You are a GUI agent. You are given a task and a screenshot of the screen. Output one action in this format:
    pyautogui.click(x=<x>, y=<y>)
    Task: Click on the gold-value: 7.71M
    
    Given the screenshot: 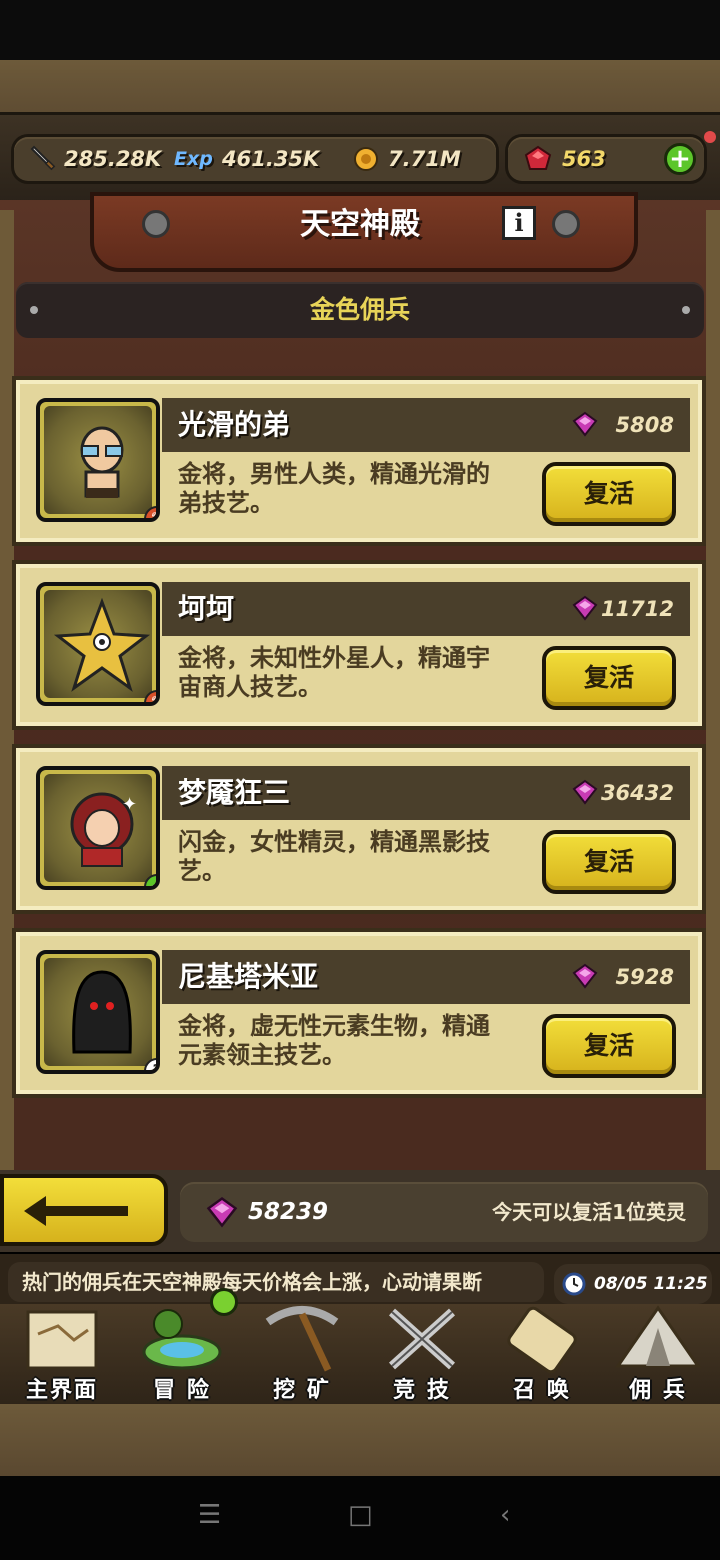 What is the action you would take?
    pyautogui.click(x=424, y=159)
    